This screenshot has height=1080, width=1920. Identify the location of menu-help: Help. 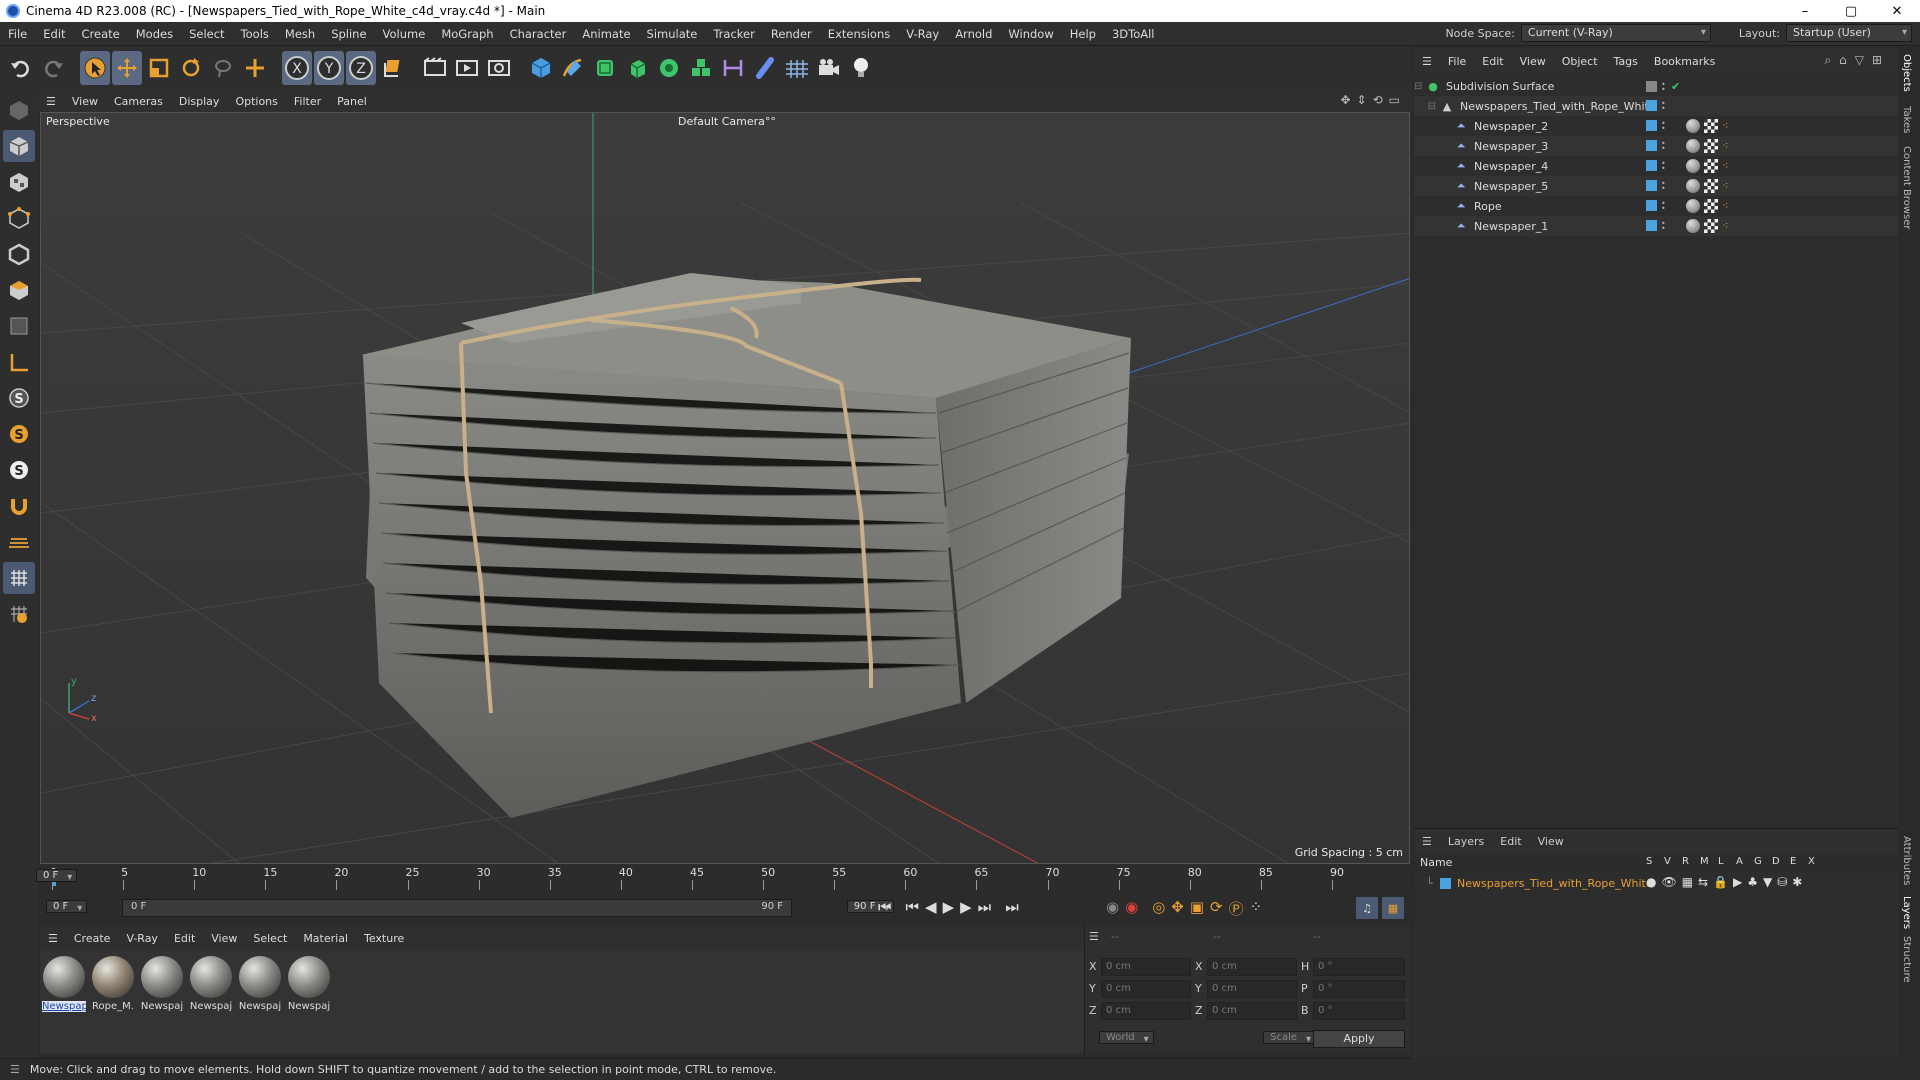
(1083, 34).